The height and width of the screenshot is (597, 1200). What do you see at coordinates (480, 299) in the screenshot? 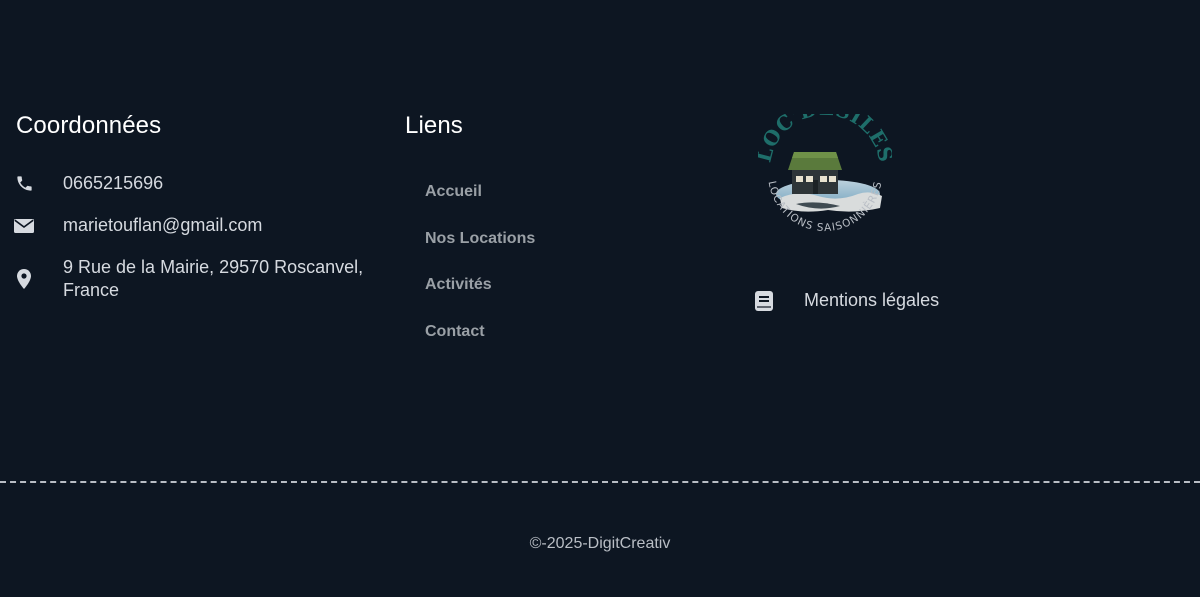
I see `footer-link-activites: Activités` at bounding box center [480, 299].